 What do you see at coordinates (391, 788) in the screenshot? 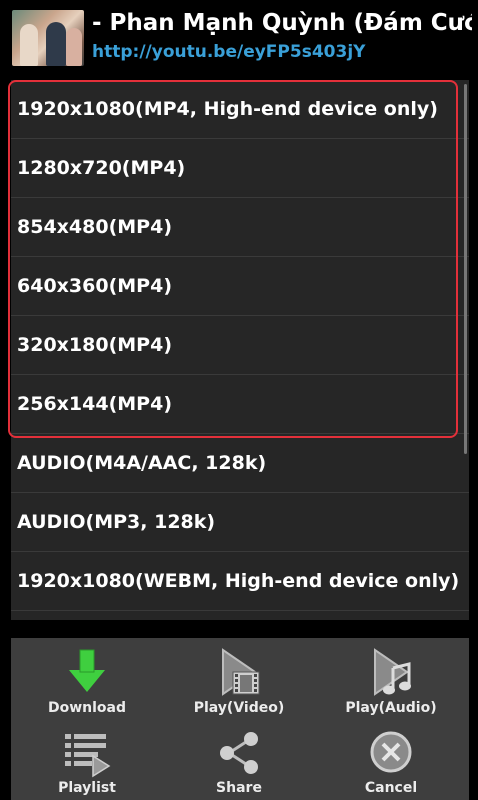
I see `cancel-label: Cancel` at bounding box center [391, 788].